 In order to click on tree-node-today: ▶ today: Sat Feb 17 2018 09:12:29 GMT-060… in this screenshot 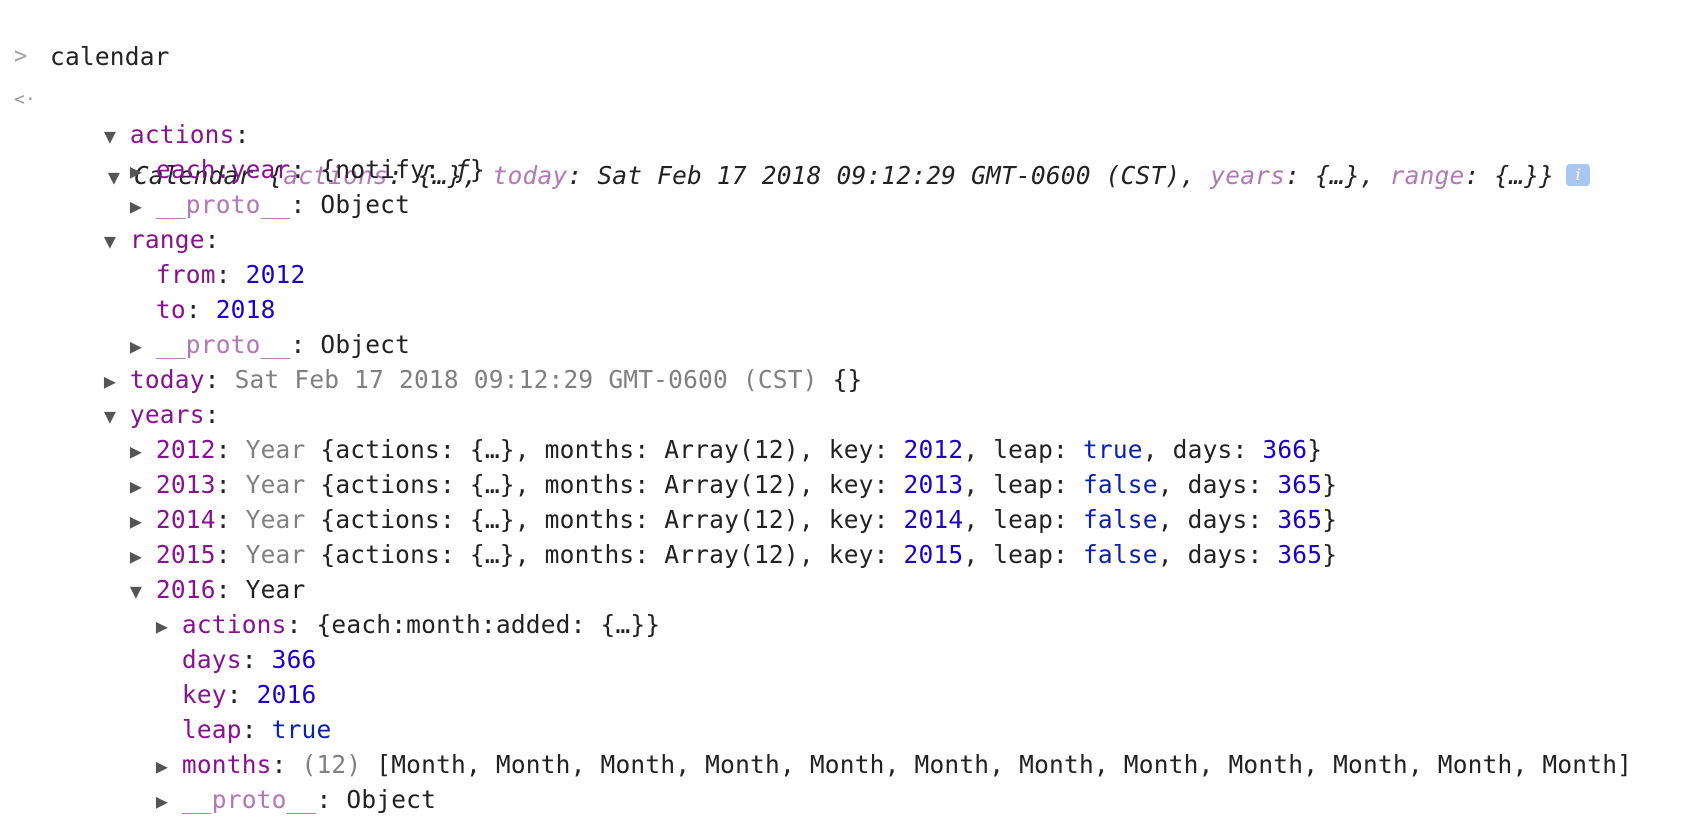, I will do `click(468, 358)`.